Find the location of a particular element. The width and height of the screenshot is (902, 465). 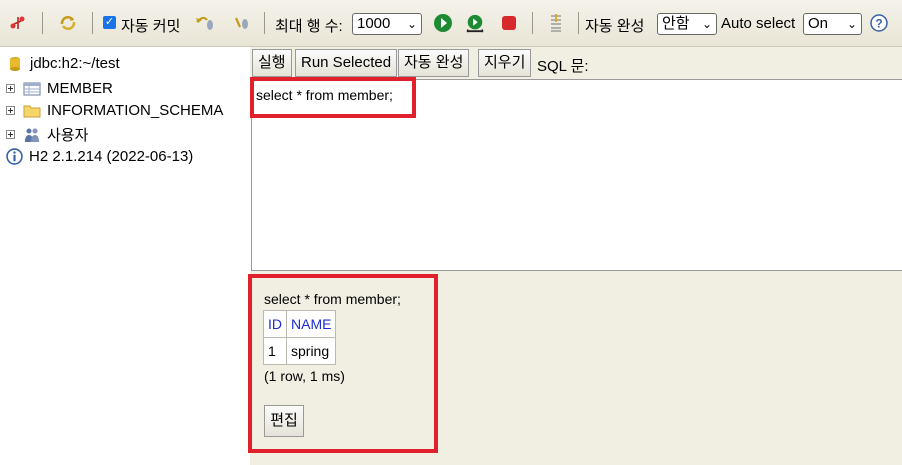

connection-node: jdbc:h2:~/test is located at coordinates (63, 63).